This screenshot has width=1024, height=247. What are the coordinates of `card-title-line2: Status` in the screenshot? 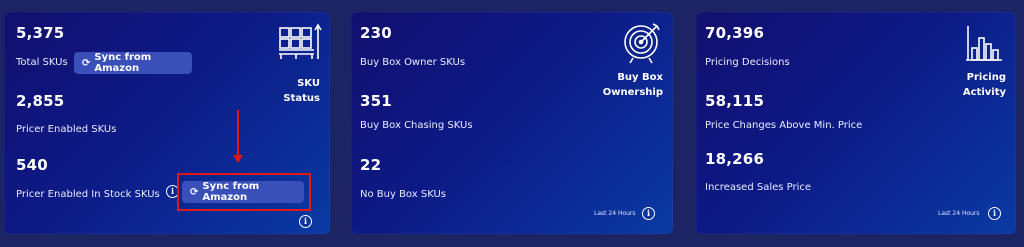 It's located at (301, 98).